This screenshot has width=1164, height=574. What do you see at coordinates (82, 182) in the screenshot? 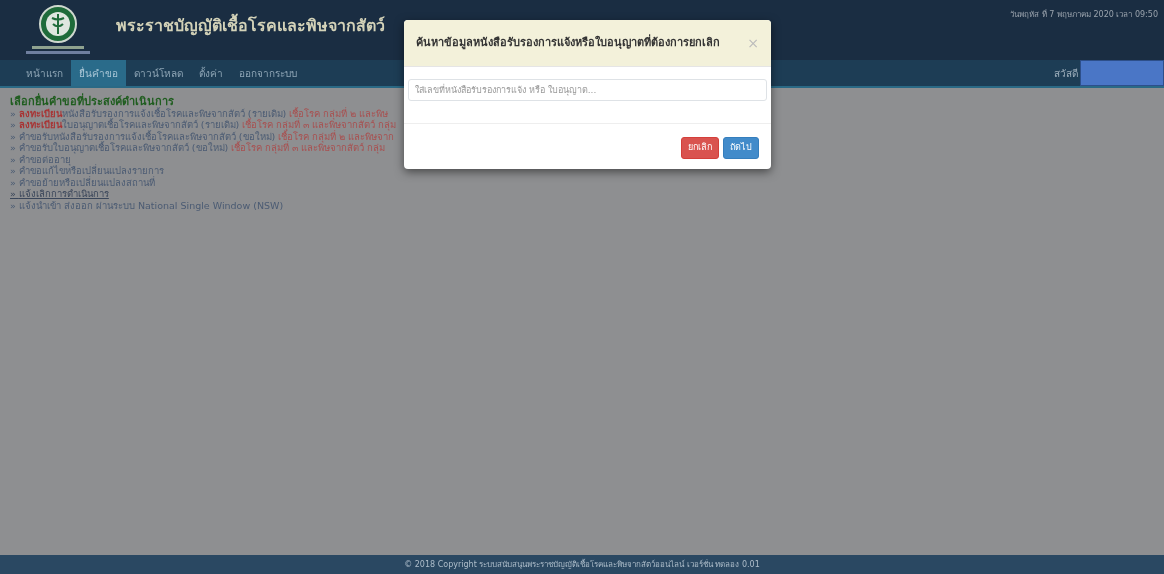
I see `menu-link: » คำขอย้ายหรือเปลี่ยนแปลงสถานที่` at bounding box center [82, 182].